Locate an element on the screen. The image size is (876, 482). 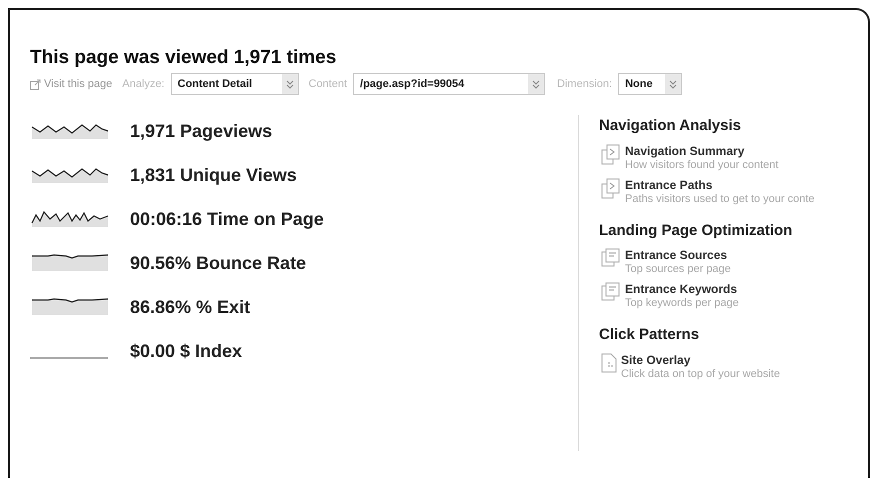
metric-text: 90.56% Bounce Rate is located at coordinates (218, 263).